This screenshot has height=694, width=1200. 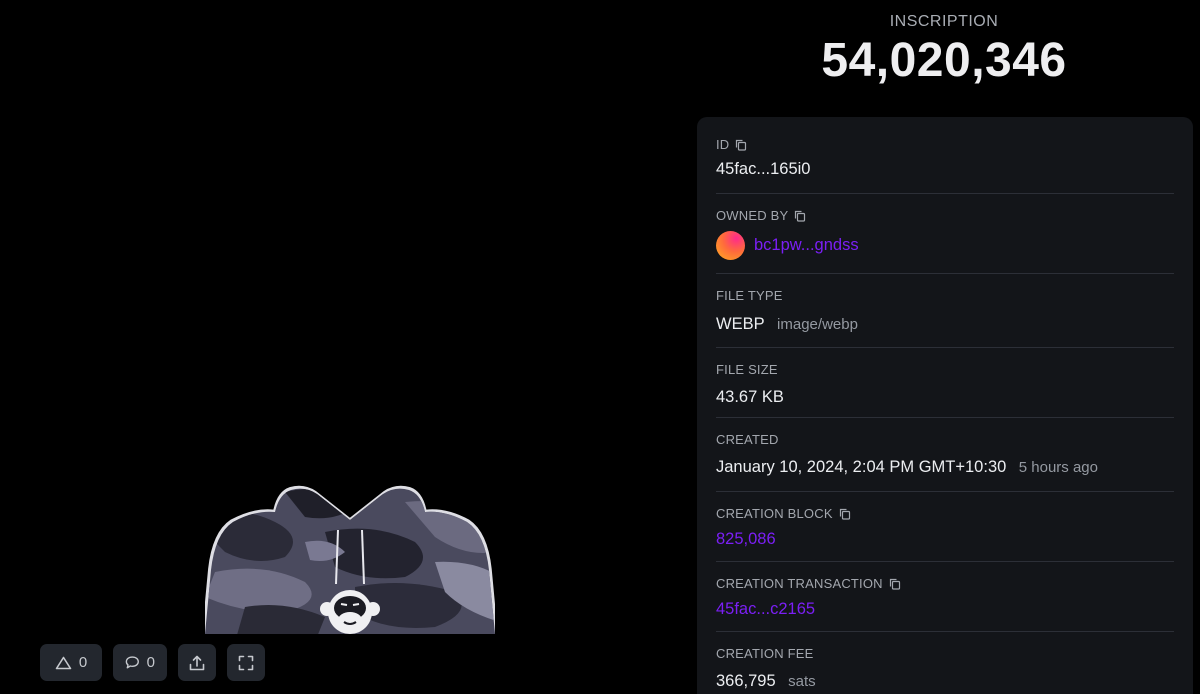 What do you see at coordinates (765, 653) in the screenshot?
I see `creation-fee-label: CREATION FEE` at bounding box center [765, 653].